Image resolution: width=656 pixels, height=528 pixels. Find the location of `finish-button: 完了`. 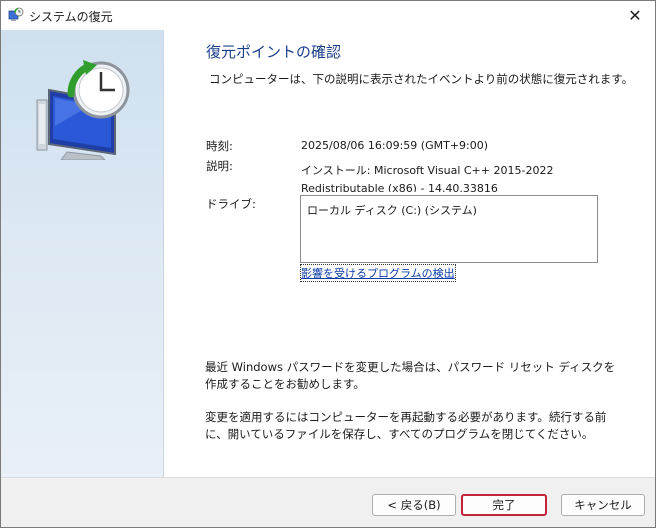

finish-button: 完了 is located at coordinates (504, 505).